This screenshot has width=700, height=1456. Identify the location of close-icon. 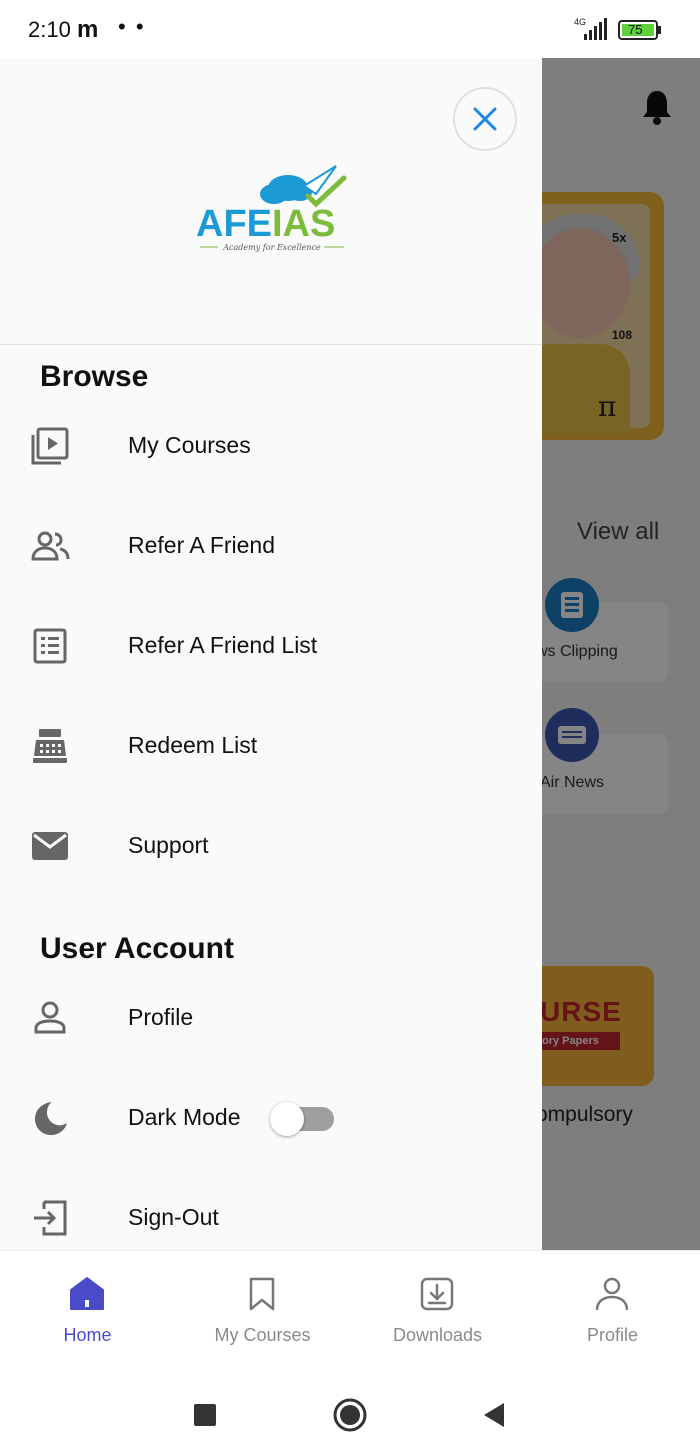
(485, 119).